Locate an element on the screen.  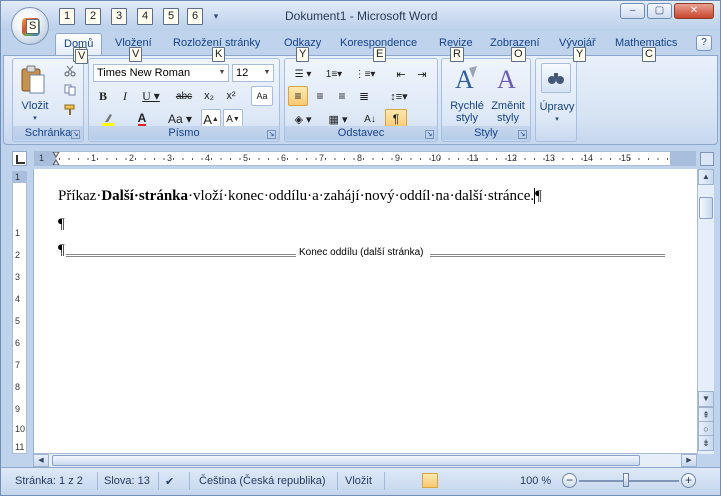
qat-keytip: 1 is located at coordinates (67, 16).